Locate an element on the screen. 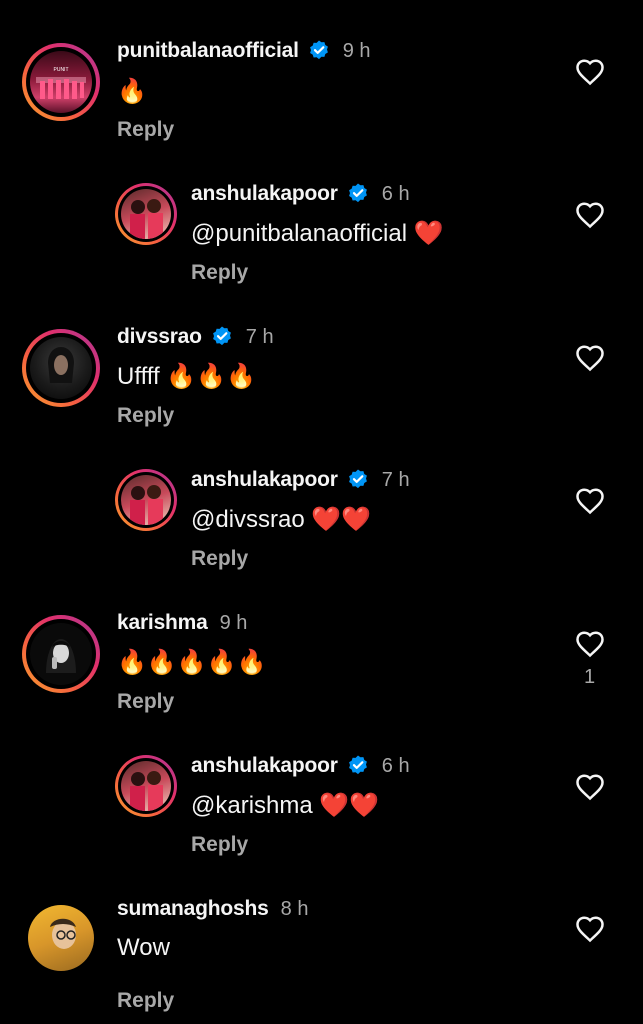 The width and height of the screenshot is (643, 1024). comment-text: @divssrao ❤️❤️ is located at coordinates (281, 519).